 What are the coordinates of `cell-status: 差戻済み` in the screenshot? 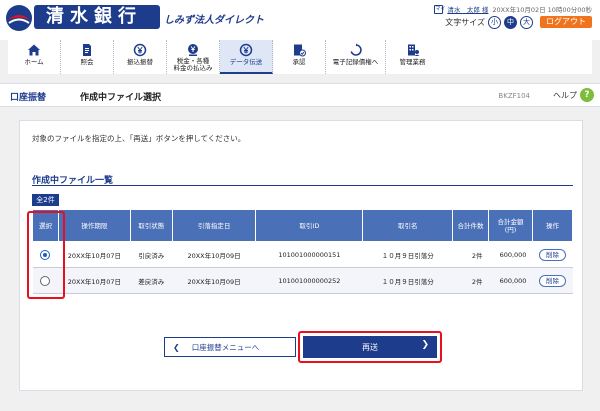 It's located at (151, 280).